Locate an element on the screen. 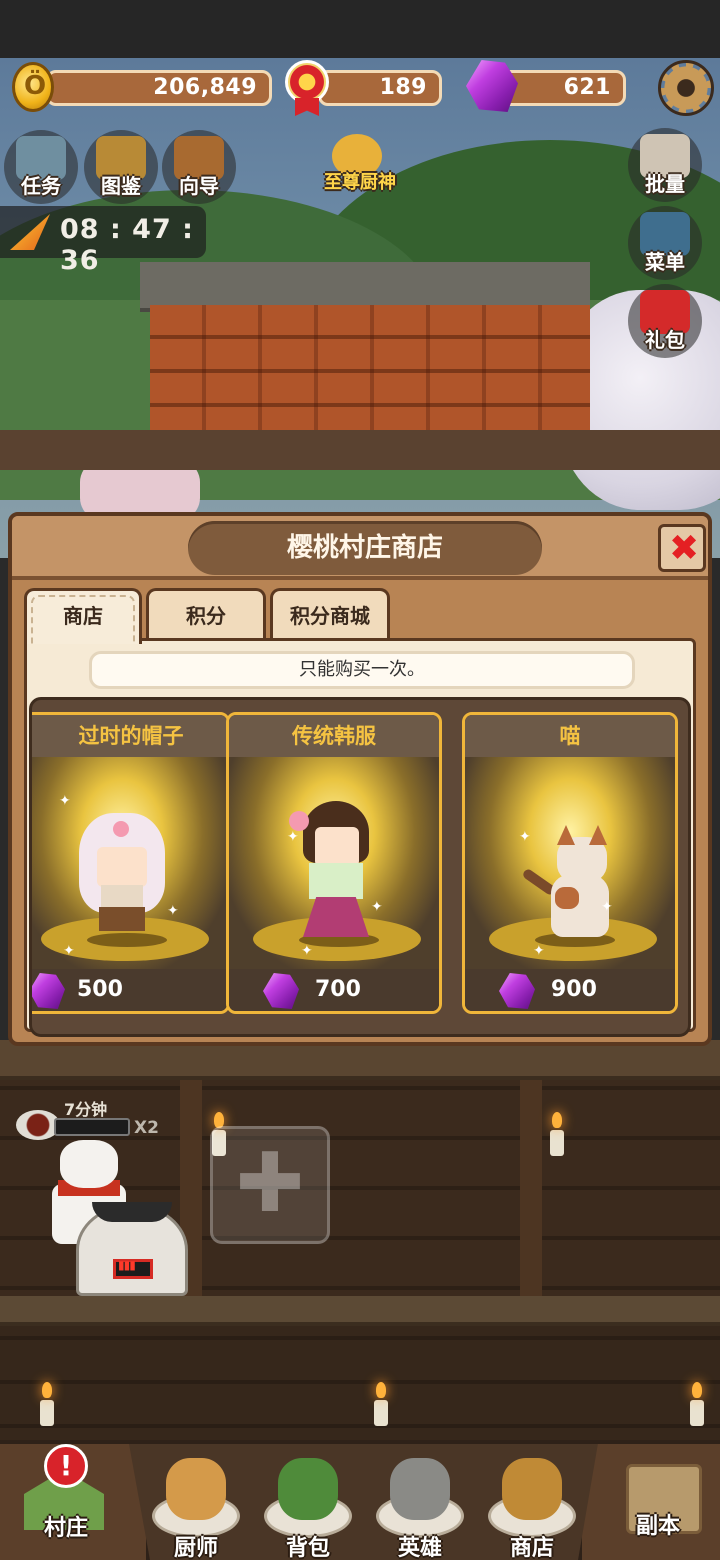 This screenshot has width=720, height=1560. nav-dungeon-label: 副本 is located at coordinates (657, 1526).